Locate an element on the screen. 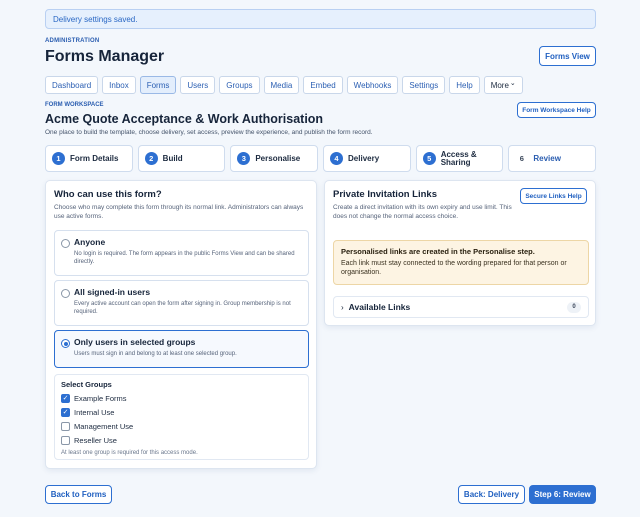  step-number: 6 is located at coordinates (521, 158).